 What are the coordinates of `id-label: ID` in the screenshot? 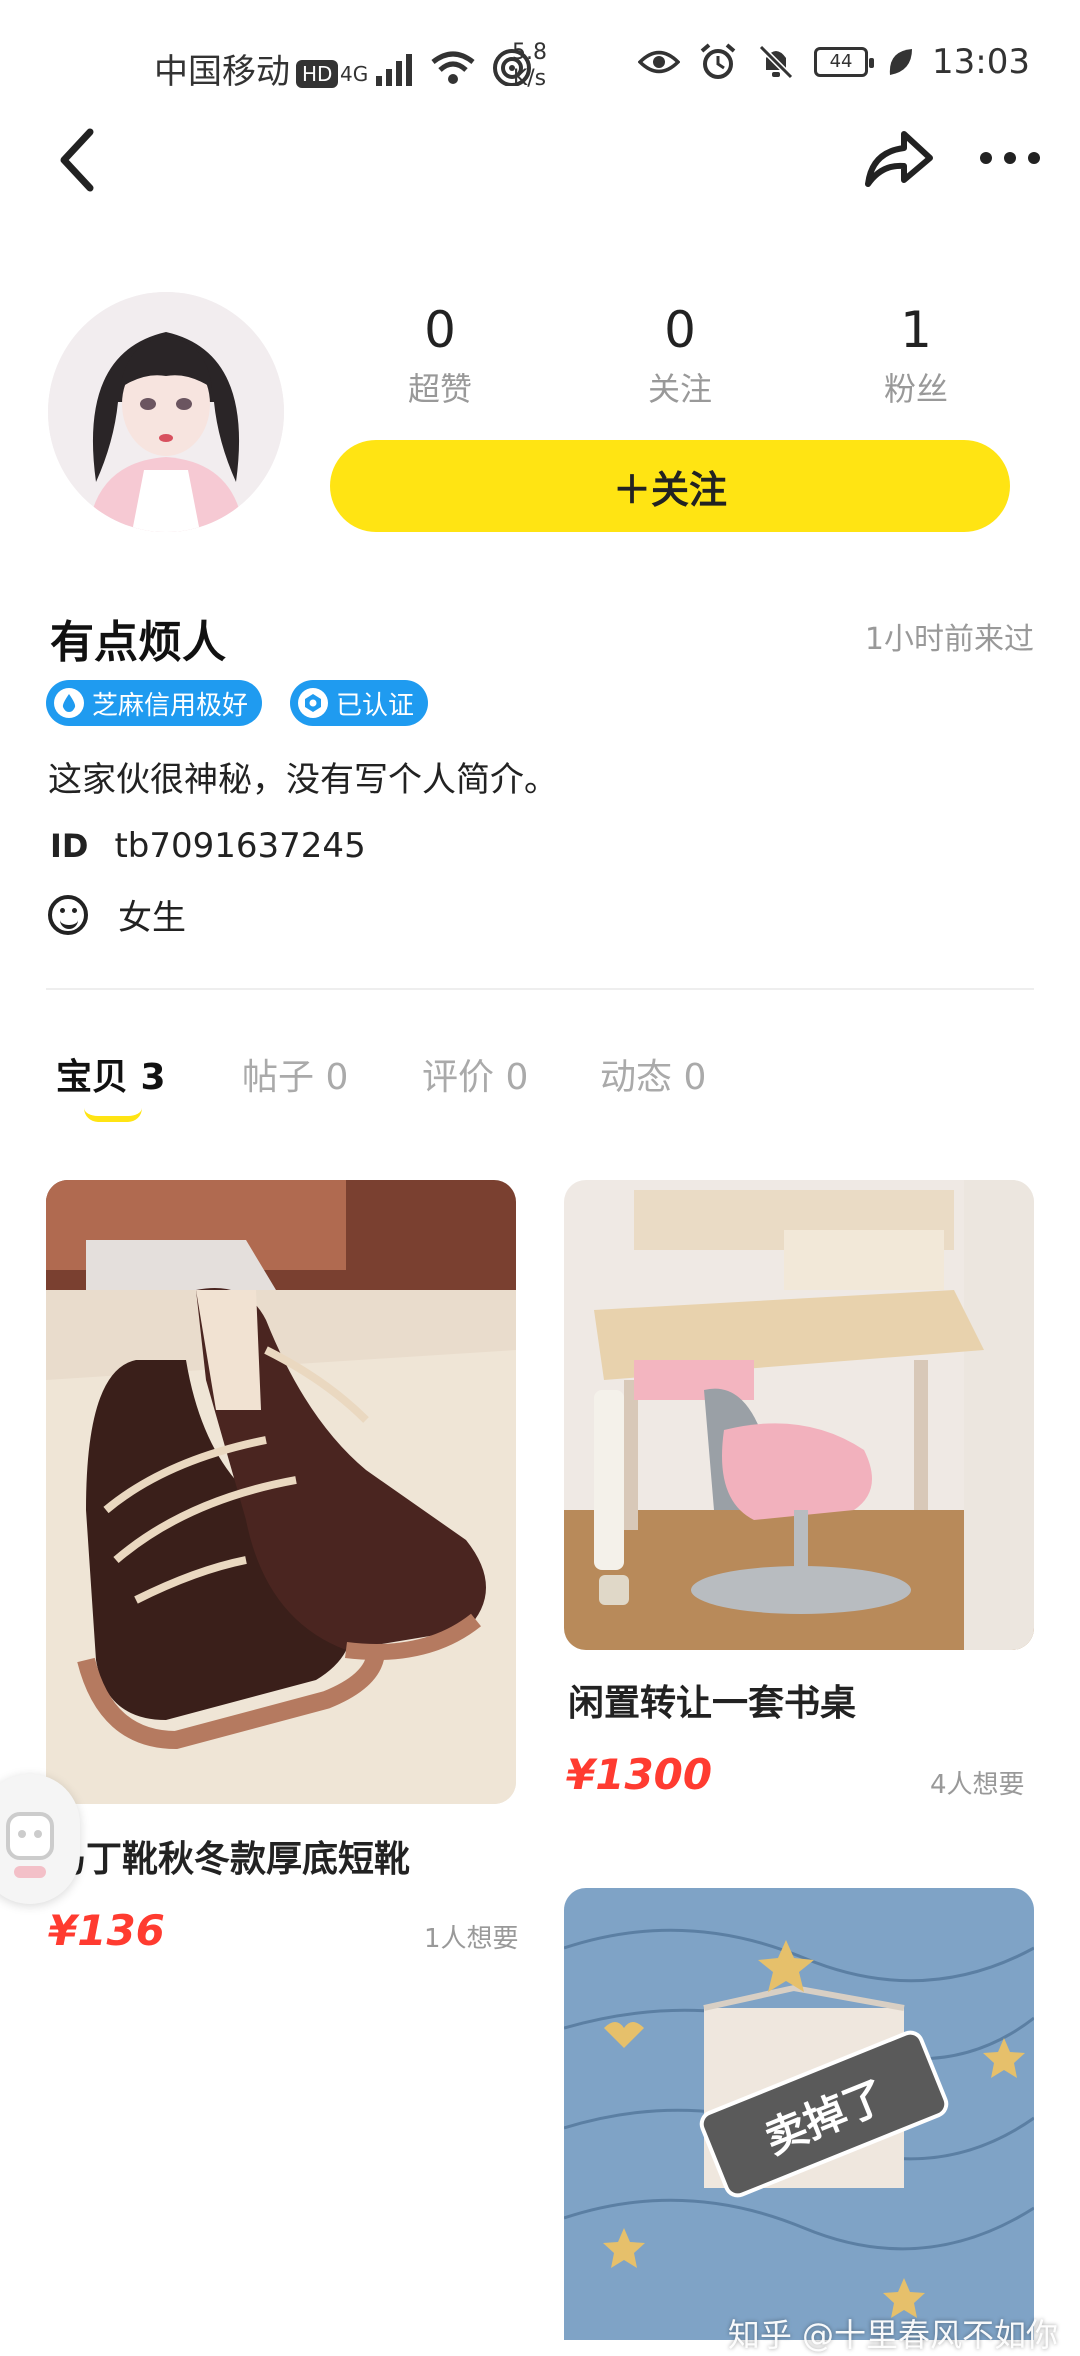 It's located at (69, 846).